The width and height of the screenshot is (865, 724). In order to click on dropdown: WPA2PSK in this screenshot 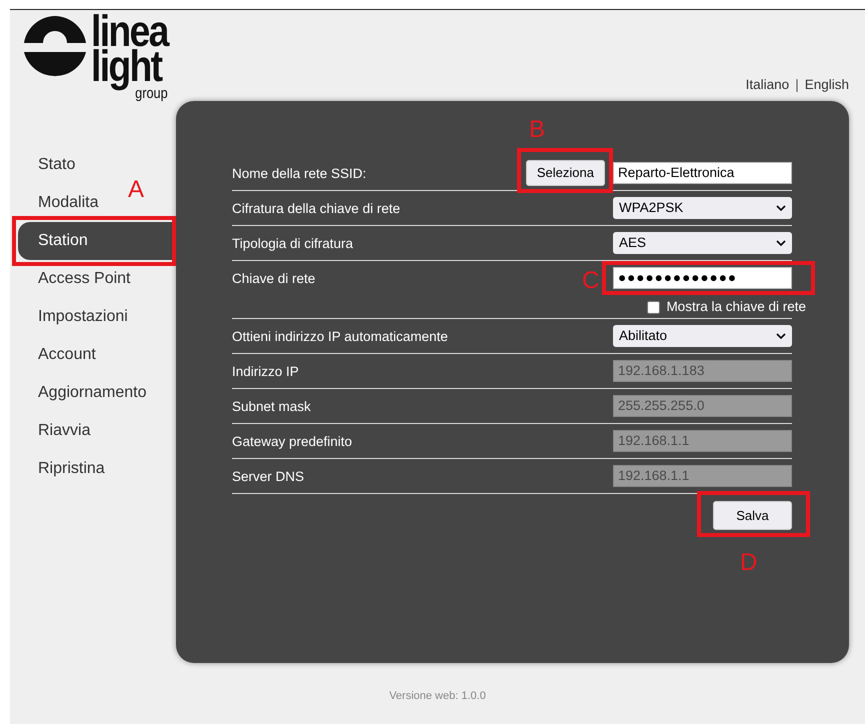, I will do `click(702, 208)`.